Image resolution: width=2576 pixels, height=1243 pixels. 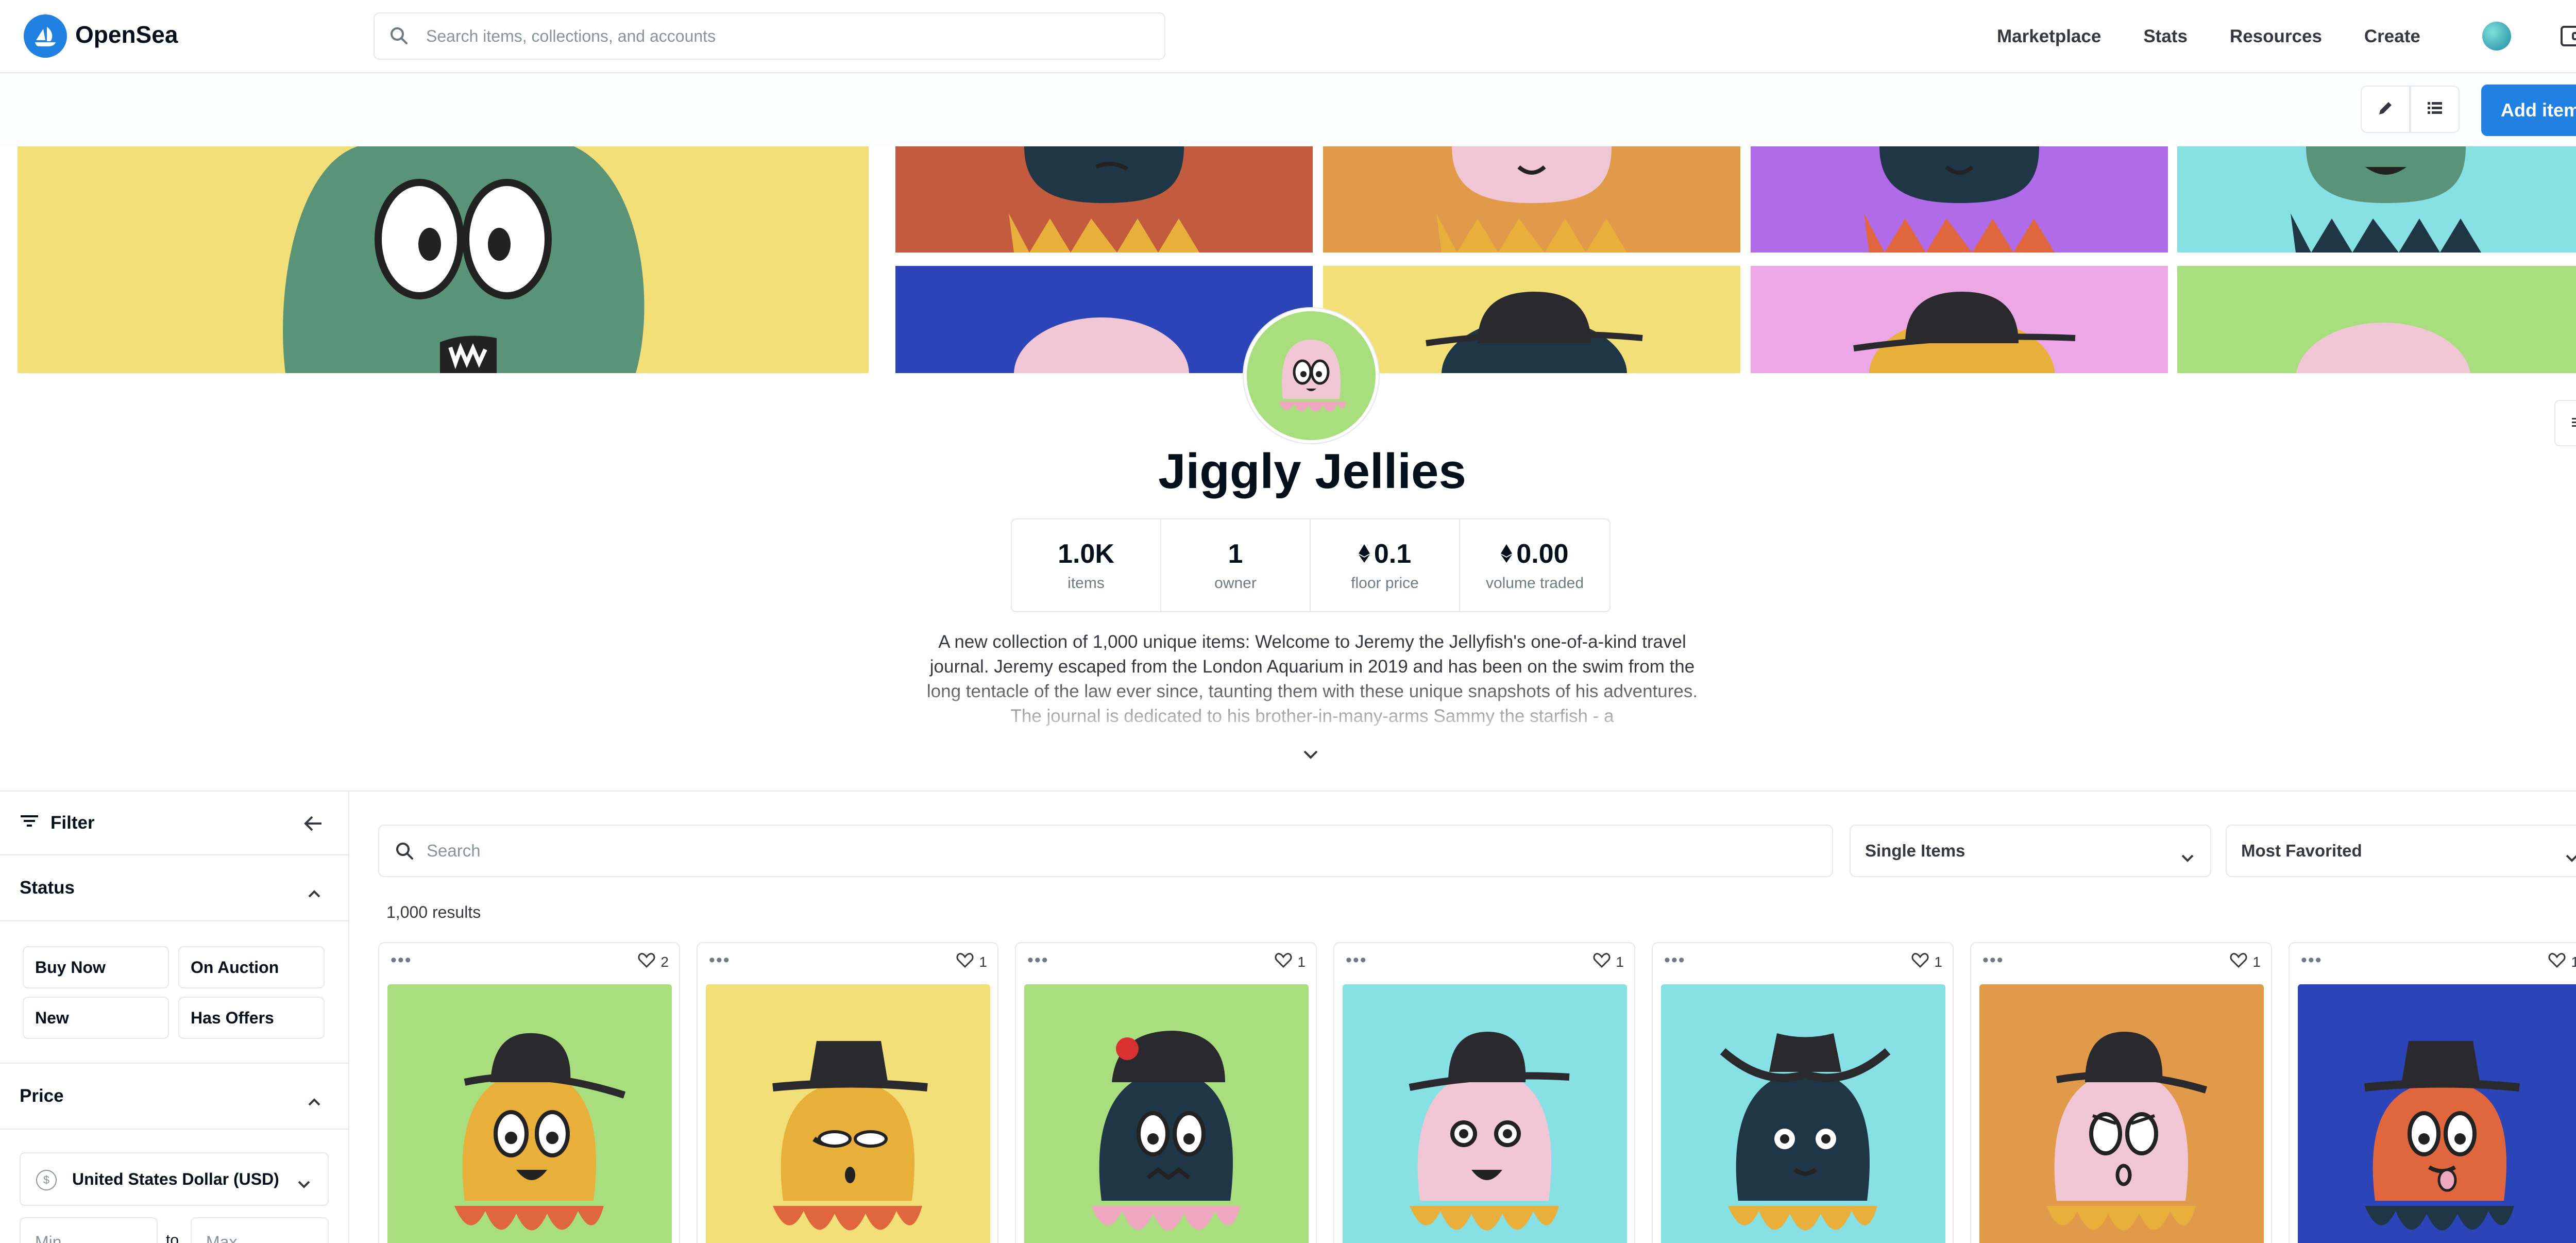 What do you see at coordinates (653, 961) in the screenshot?
I see `favorite-count: 2` at bounding box center [653, 961].